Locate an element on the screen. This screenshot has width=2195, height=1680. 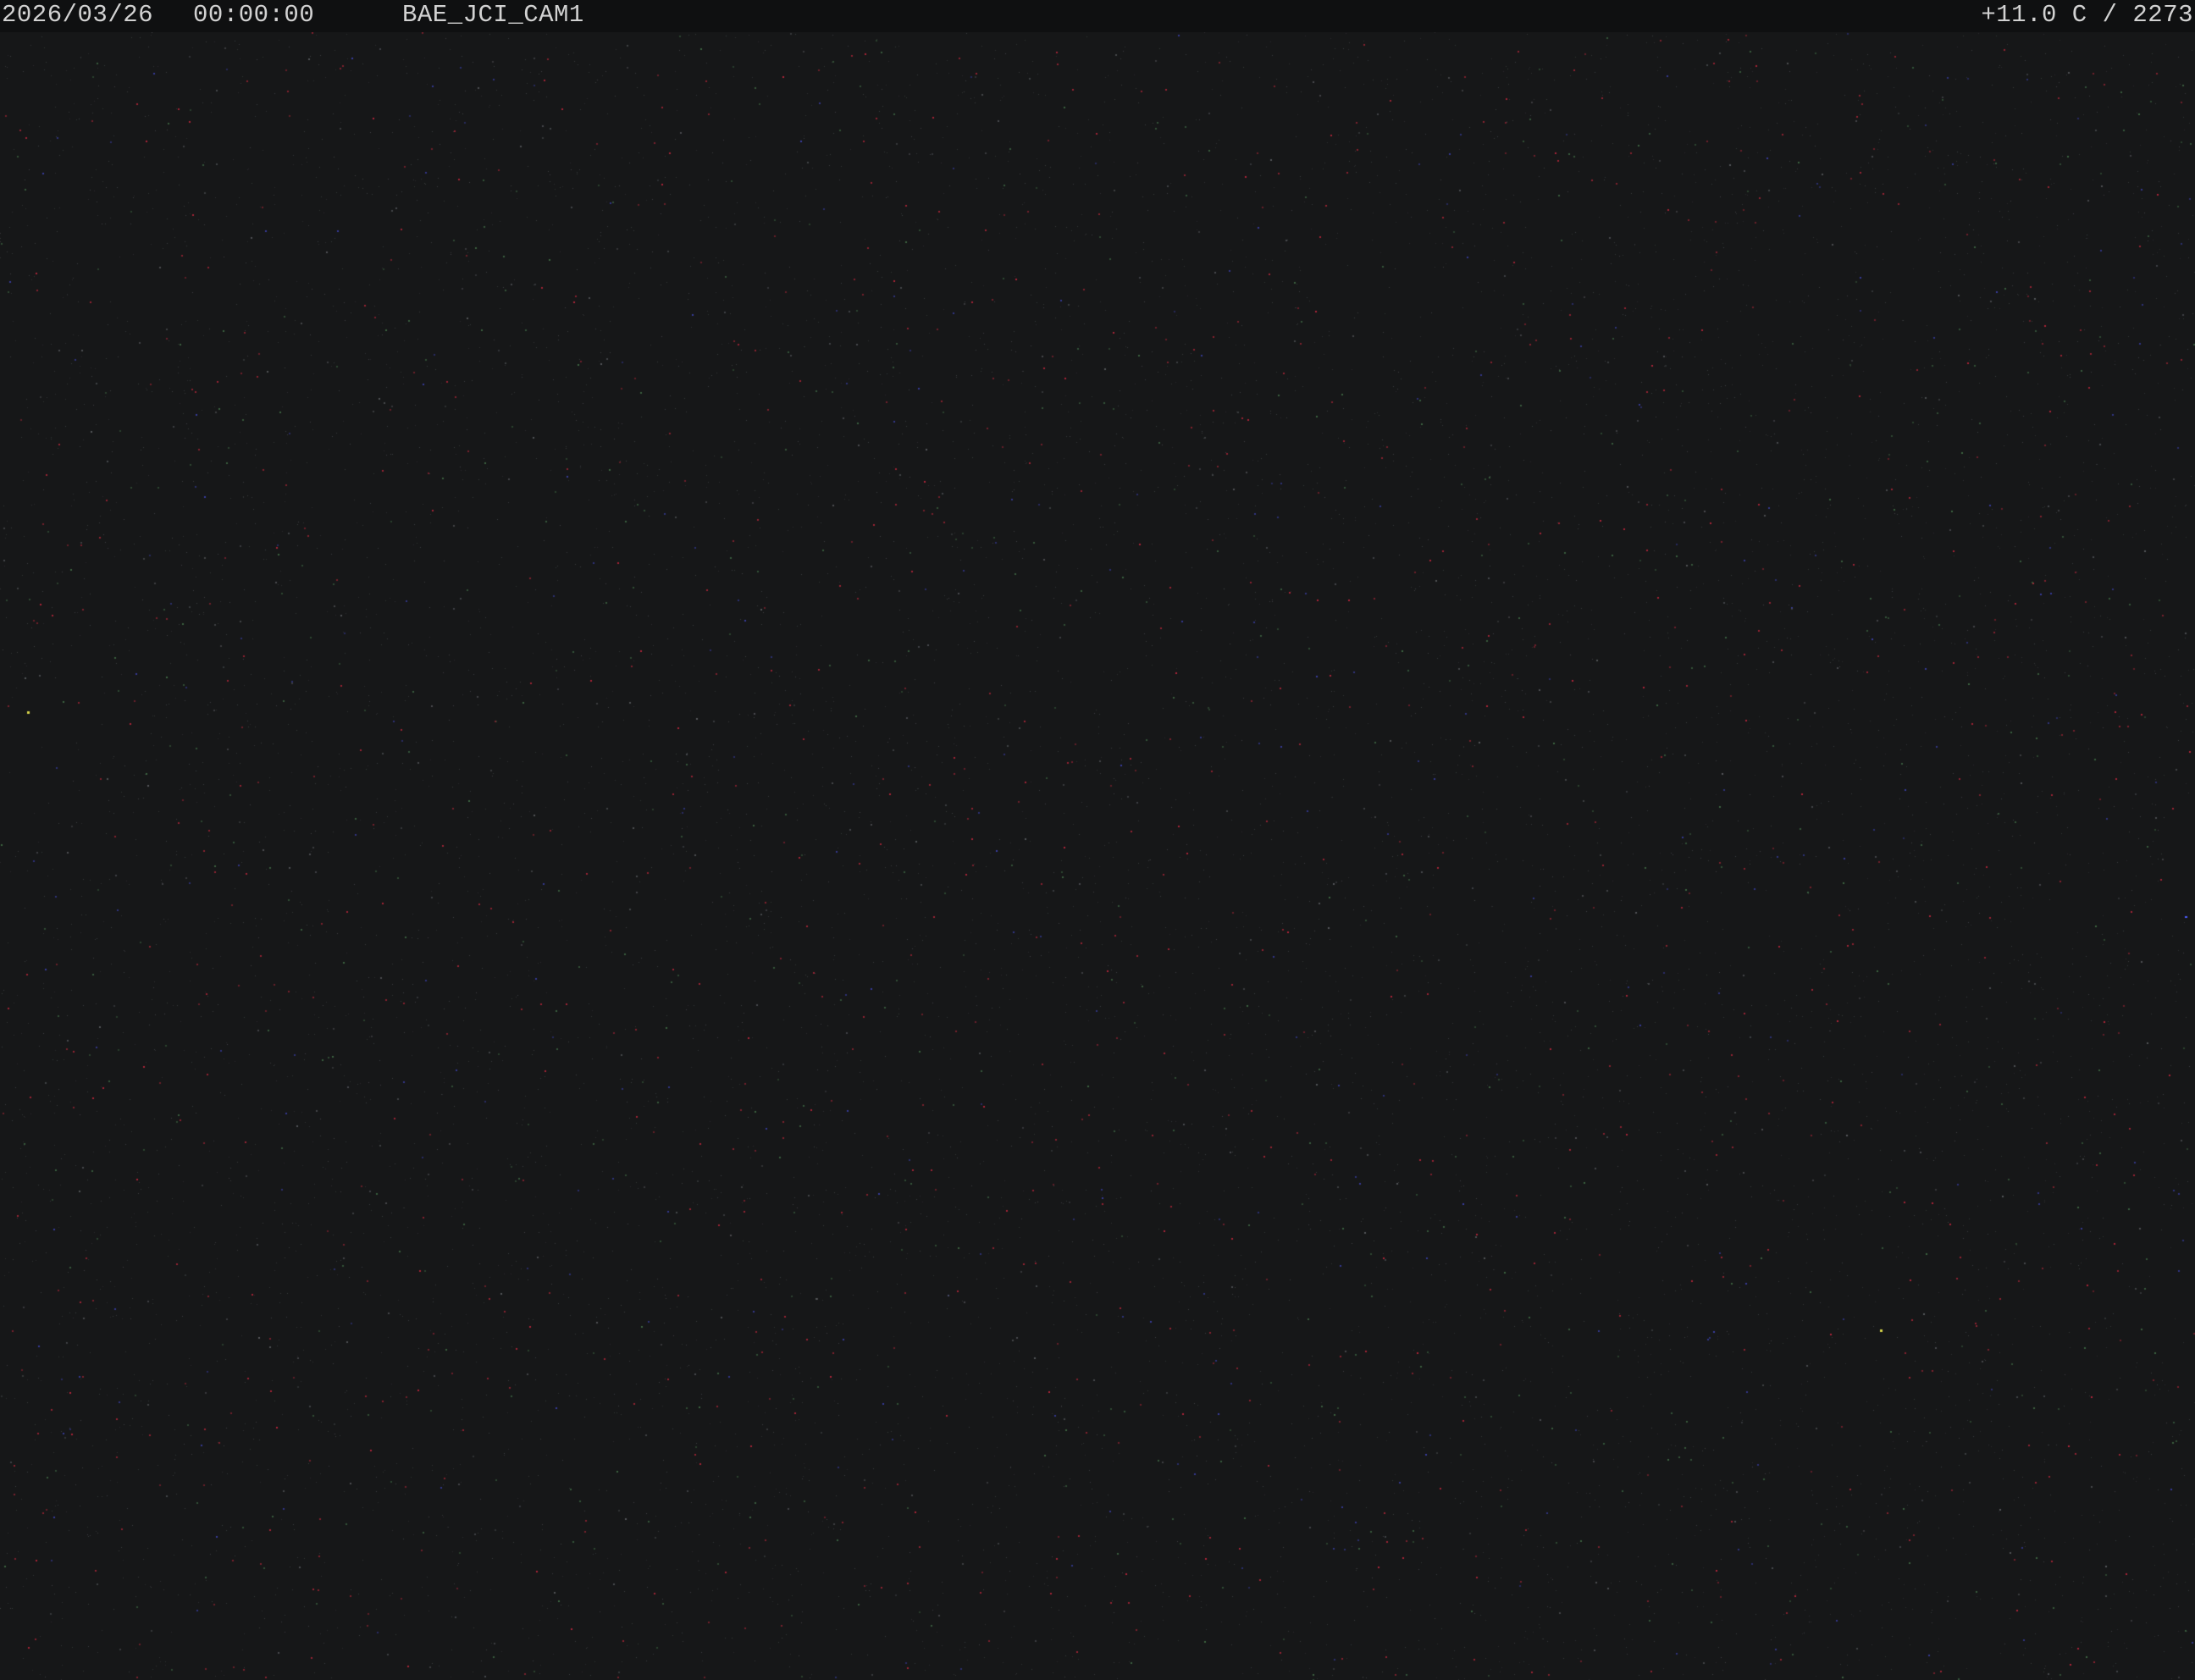
timestamp-date: 2026/03/26 is located at coordinates (78, 15).